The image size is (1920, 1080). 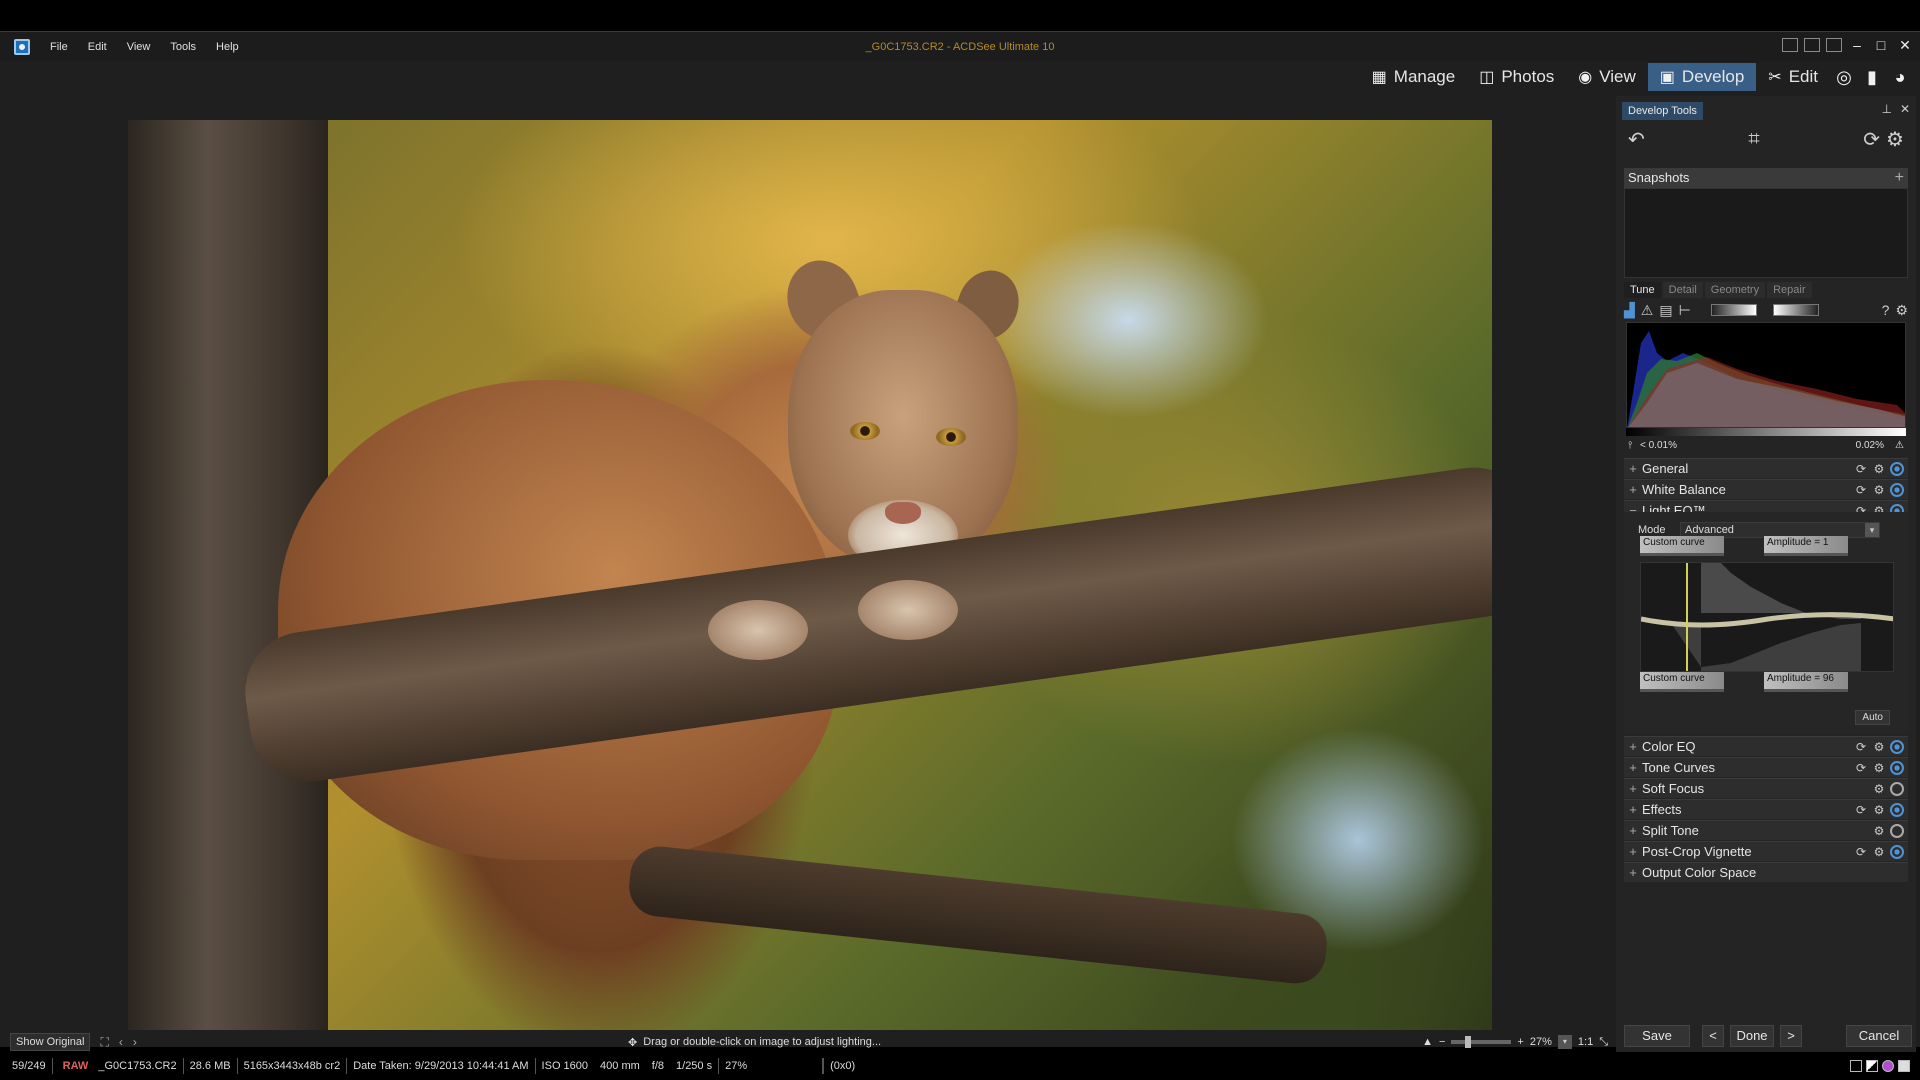 What do you see at coordinates (1685, 310) in the screenshot?
I see `ruler-icon: ⊢` at bounding box center [1685, 310].